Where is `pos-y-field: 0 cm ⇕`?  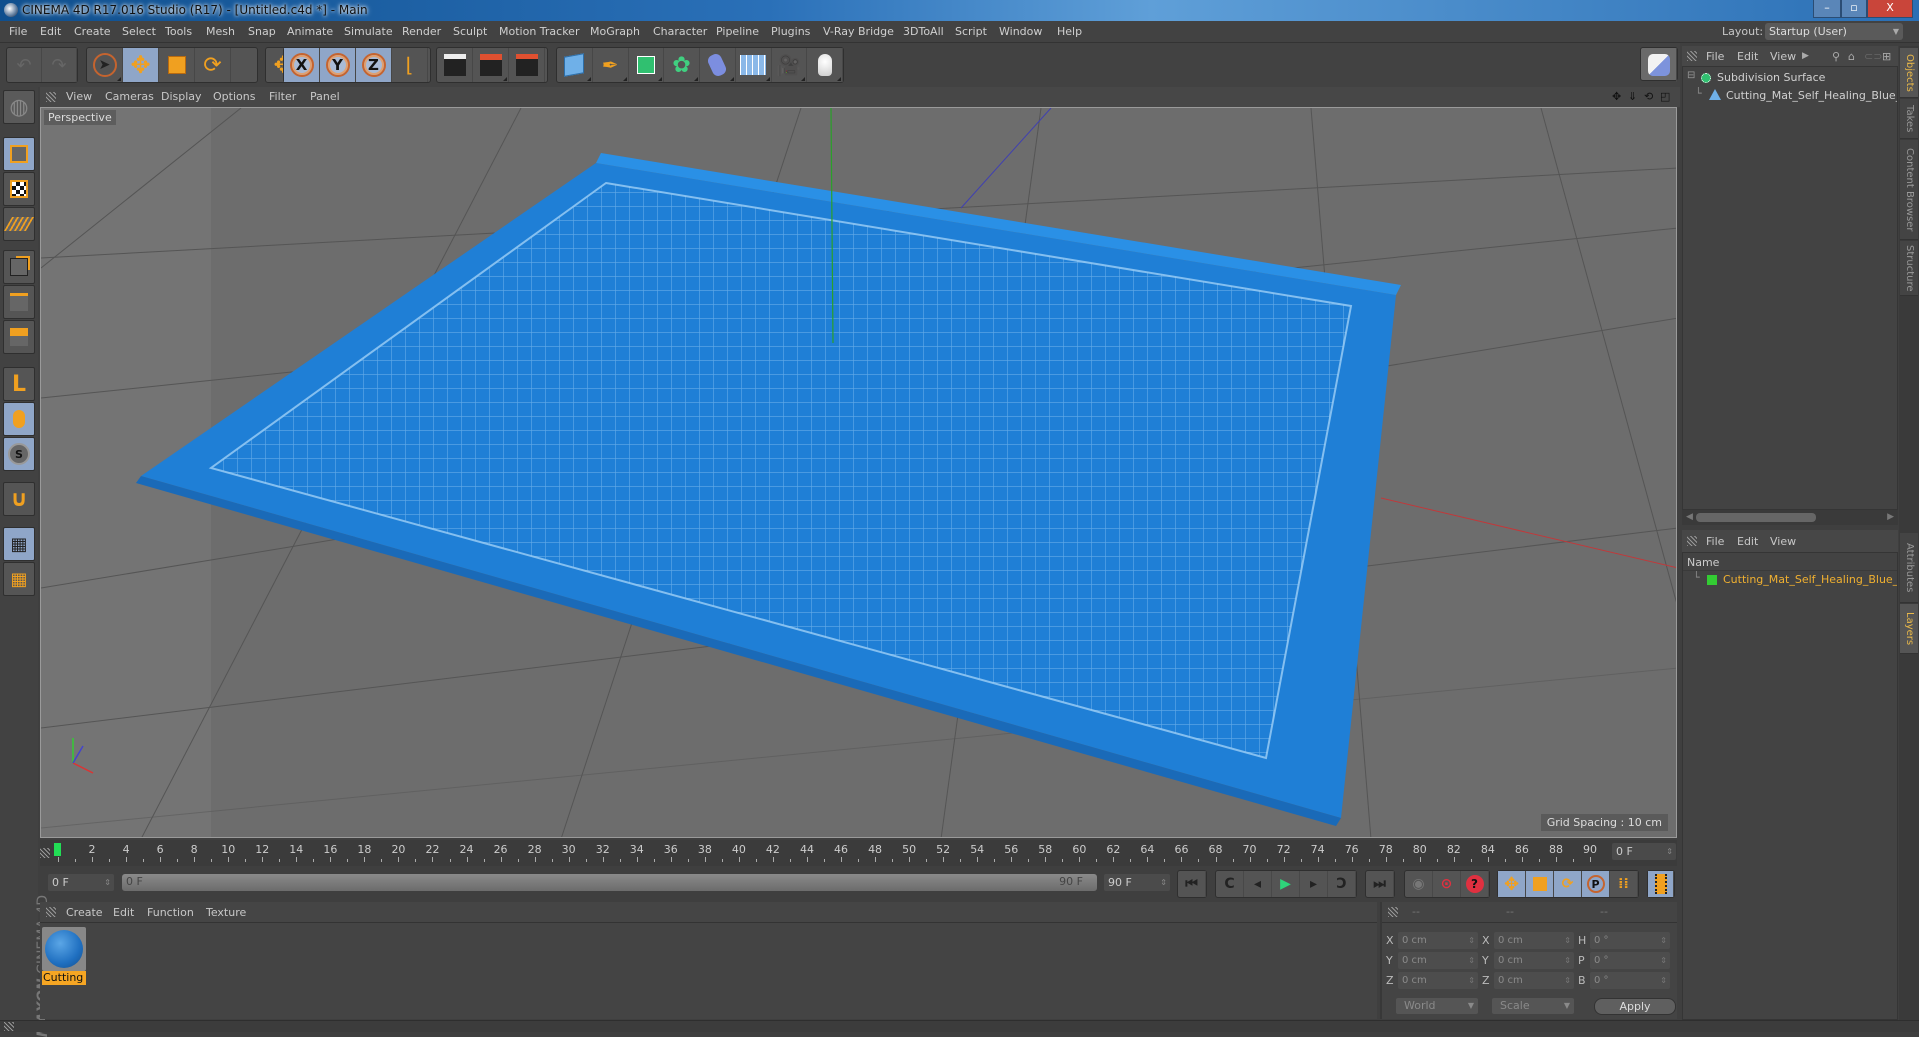
pos-y-field: 0 cm ⇕ is located at coordinates (1438, 960).